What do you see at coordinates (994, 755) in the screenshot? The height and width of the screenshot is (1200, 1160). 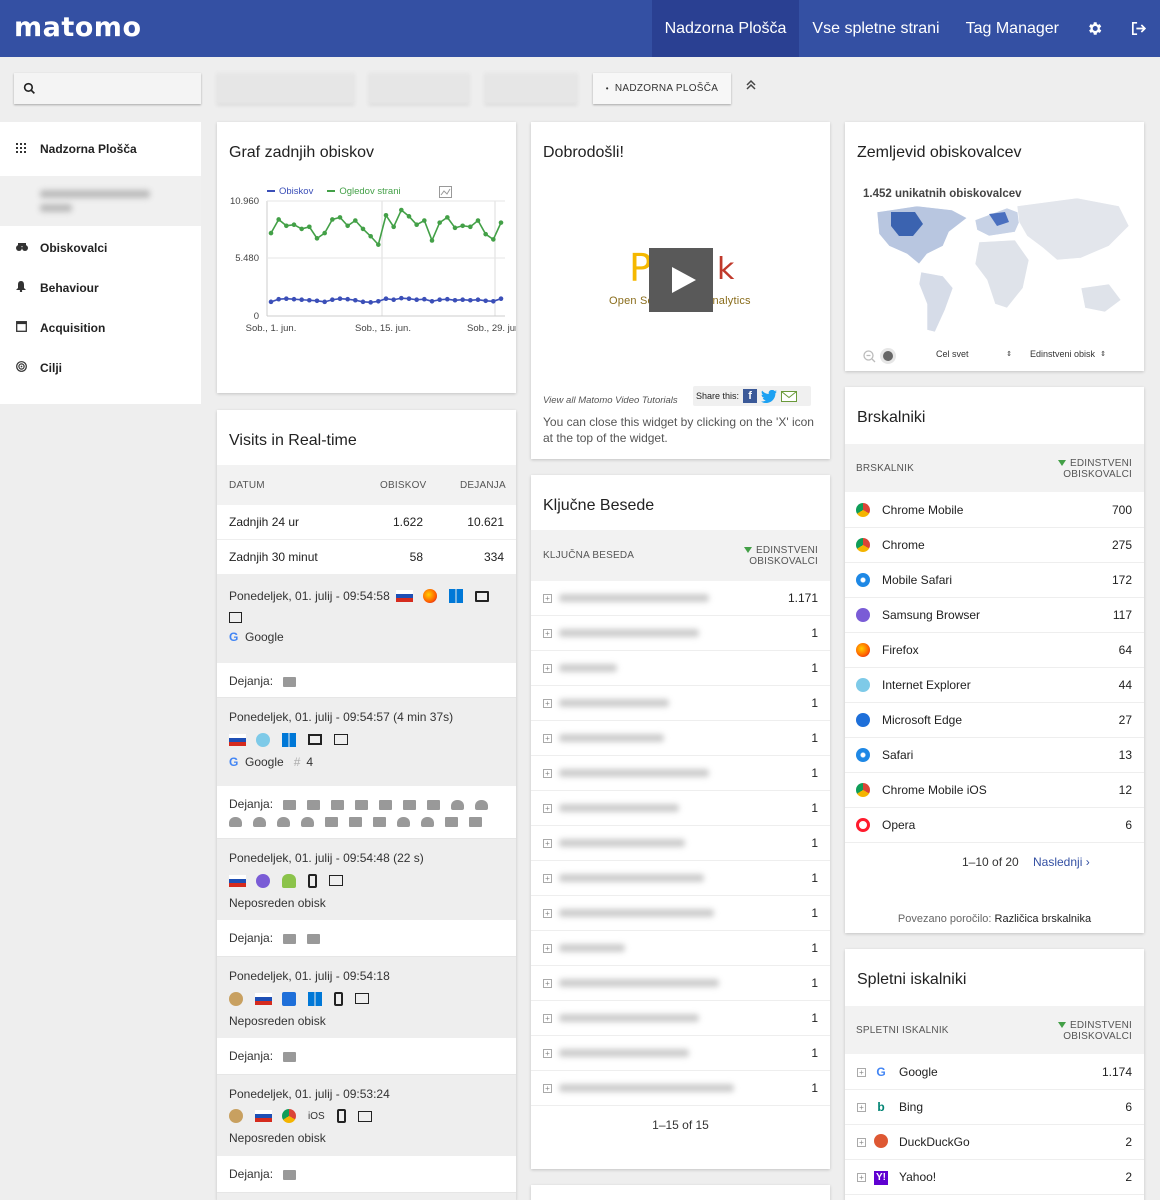 I see `table-row: Safari 13` at bounding box center [994, 755].